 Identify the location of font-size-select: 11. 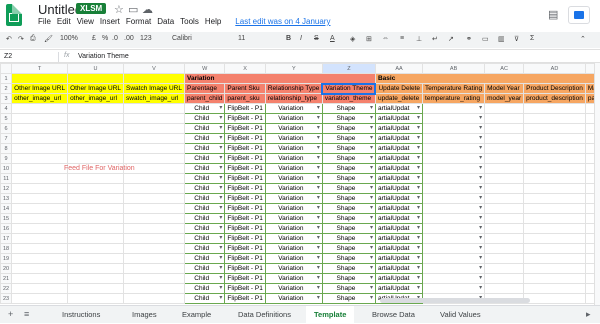
(241, 38).